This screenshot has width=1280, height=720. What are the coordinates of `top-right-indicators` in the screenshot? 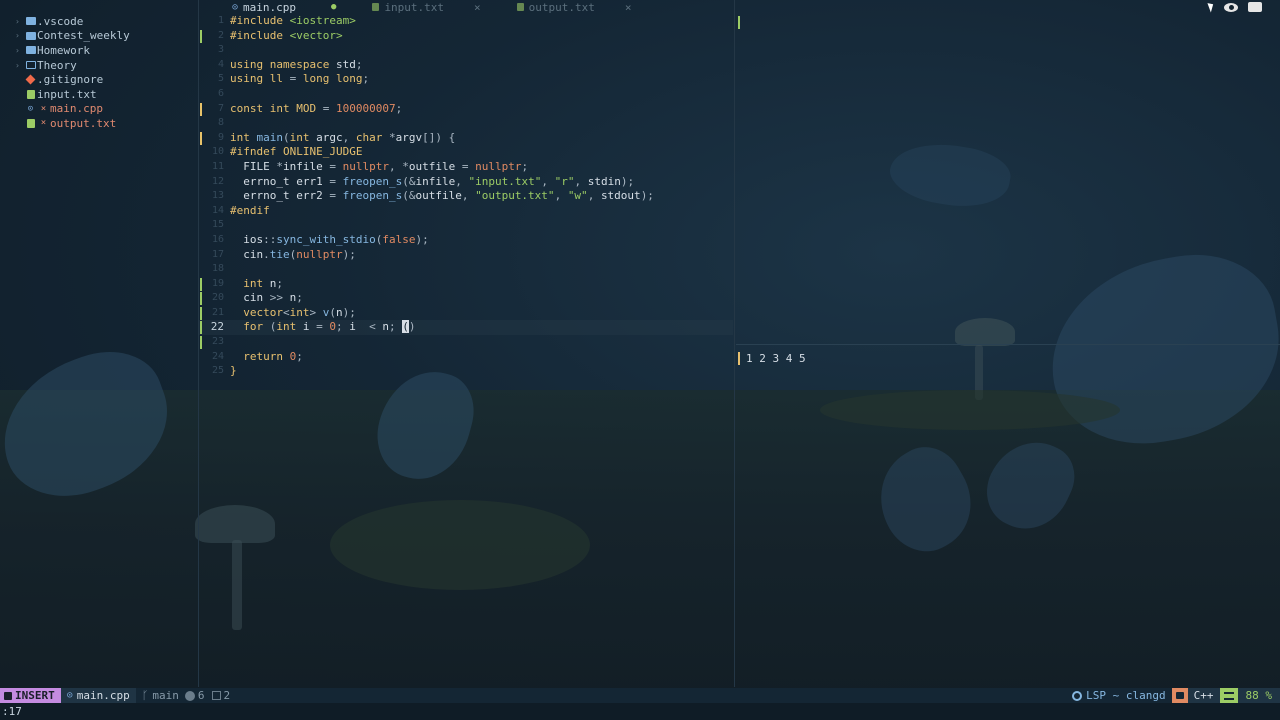 It's located at (1234, 7).